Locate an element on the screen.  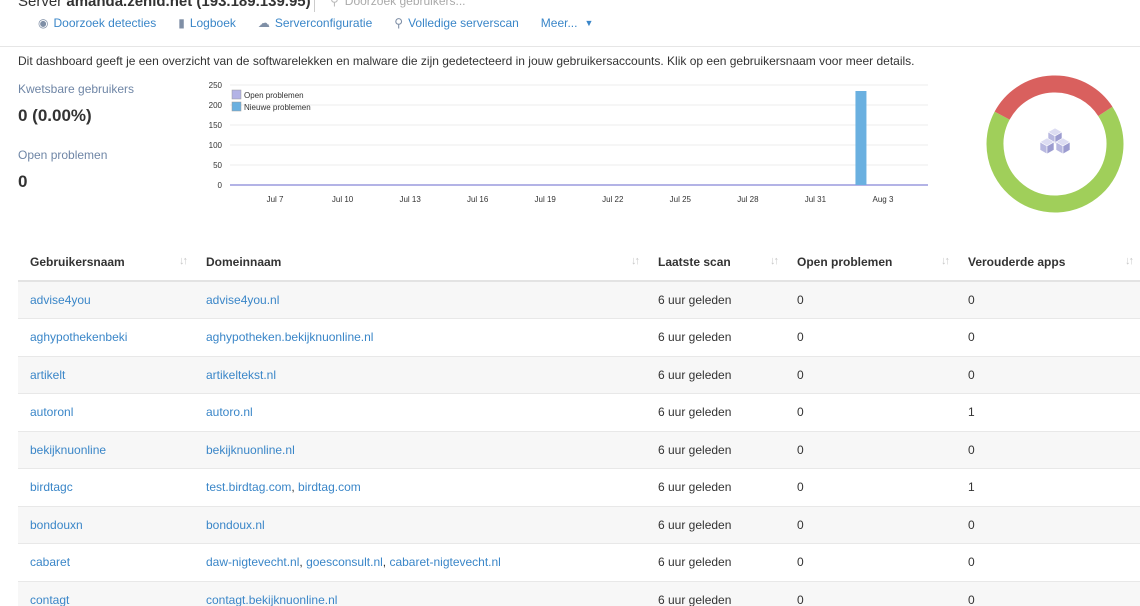
x-tick-label: Jul 13 is located at coordinates (410, 199).